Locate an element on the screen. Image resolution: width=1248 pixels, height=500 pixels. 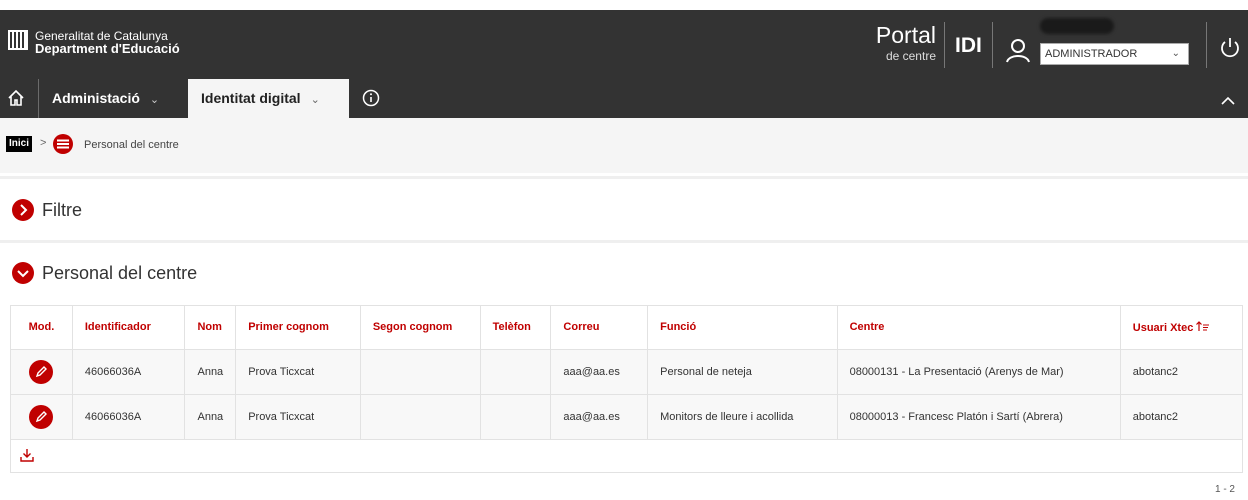
department-name: Department d'Educació is located at coordinates (107, 48).